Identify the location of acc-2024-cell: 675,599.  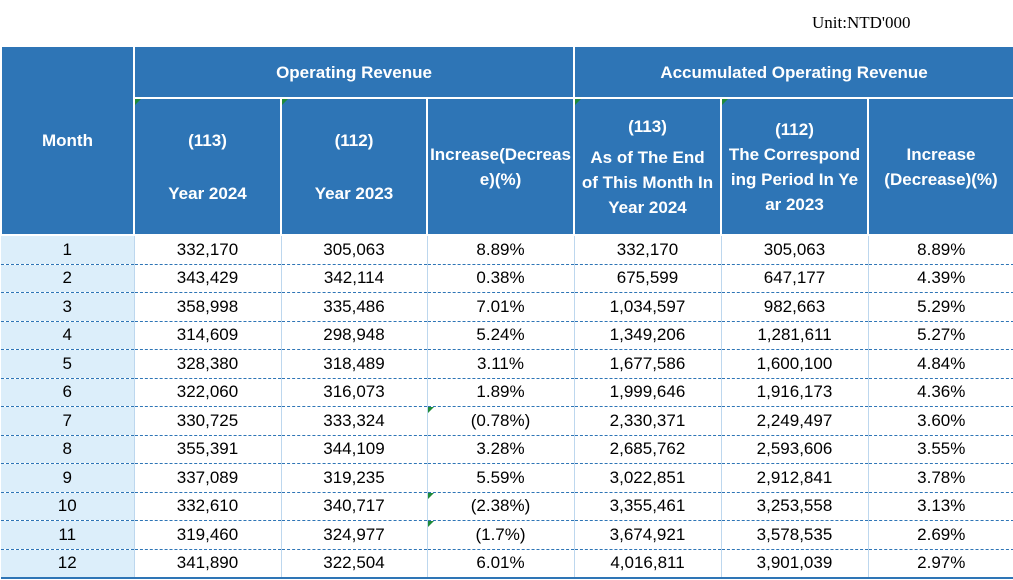
(647, 278).